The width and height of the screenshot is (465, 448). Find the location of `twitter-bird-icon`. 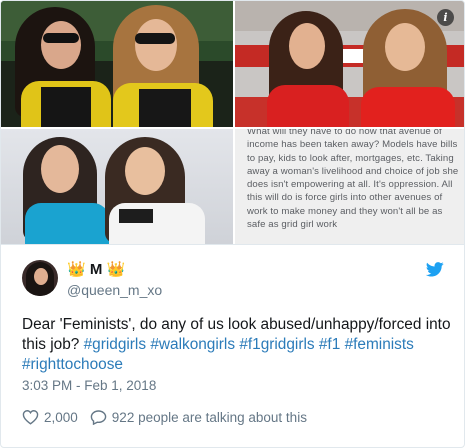

twitter-bird-icon is located at coordinates (435, 269).